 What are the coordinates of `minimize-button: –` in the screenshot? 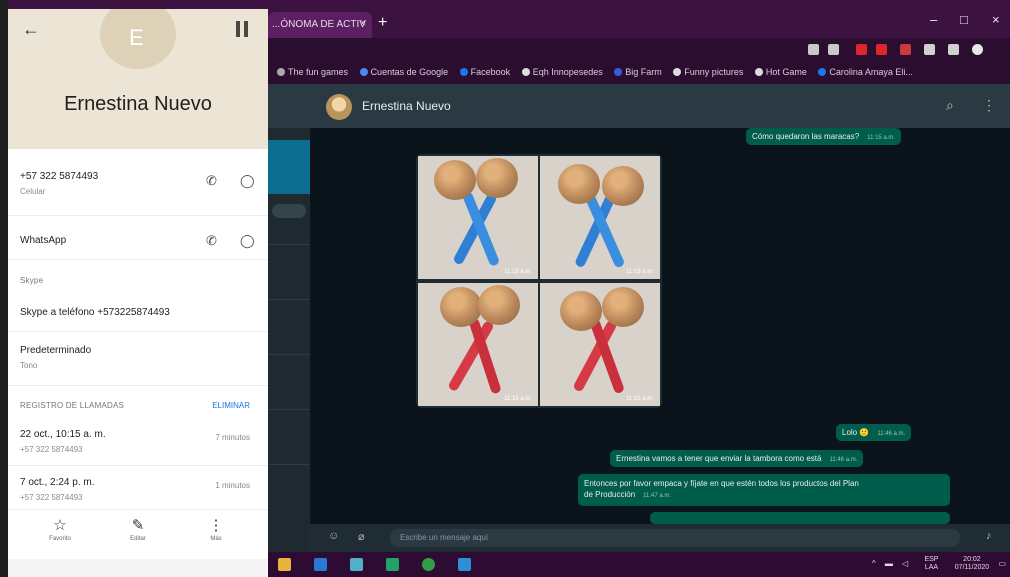 It's located at (933, 19).